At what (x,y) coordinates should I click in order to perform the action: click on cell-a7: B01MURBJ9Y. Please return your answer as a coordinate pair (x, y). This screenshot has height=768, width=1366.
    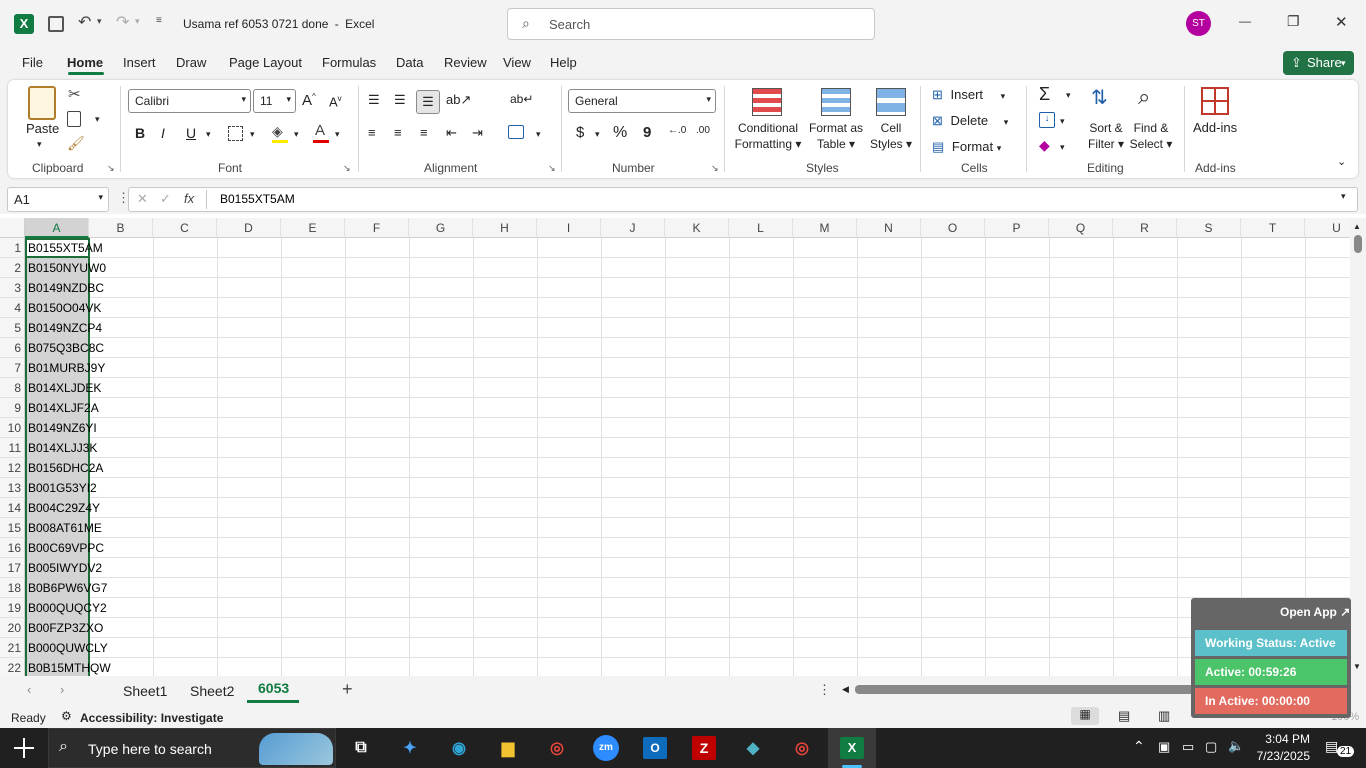
    Looking at the image, I should click on (65, 368).